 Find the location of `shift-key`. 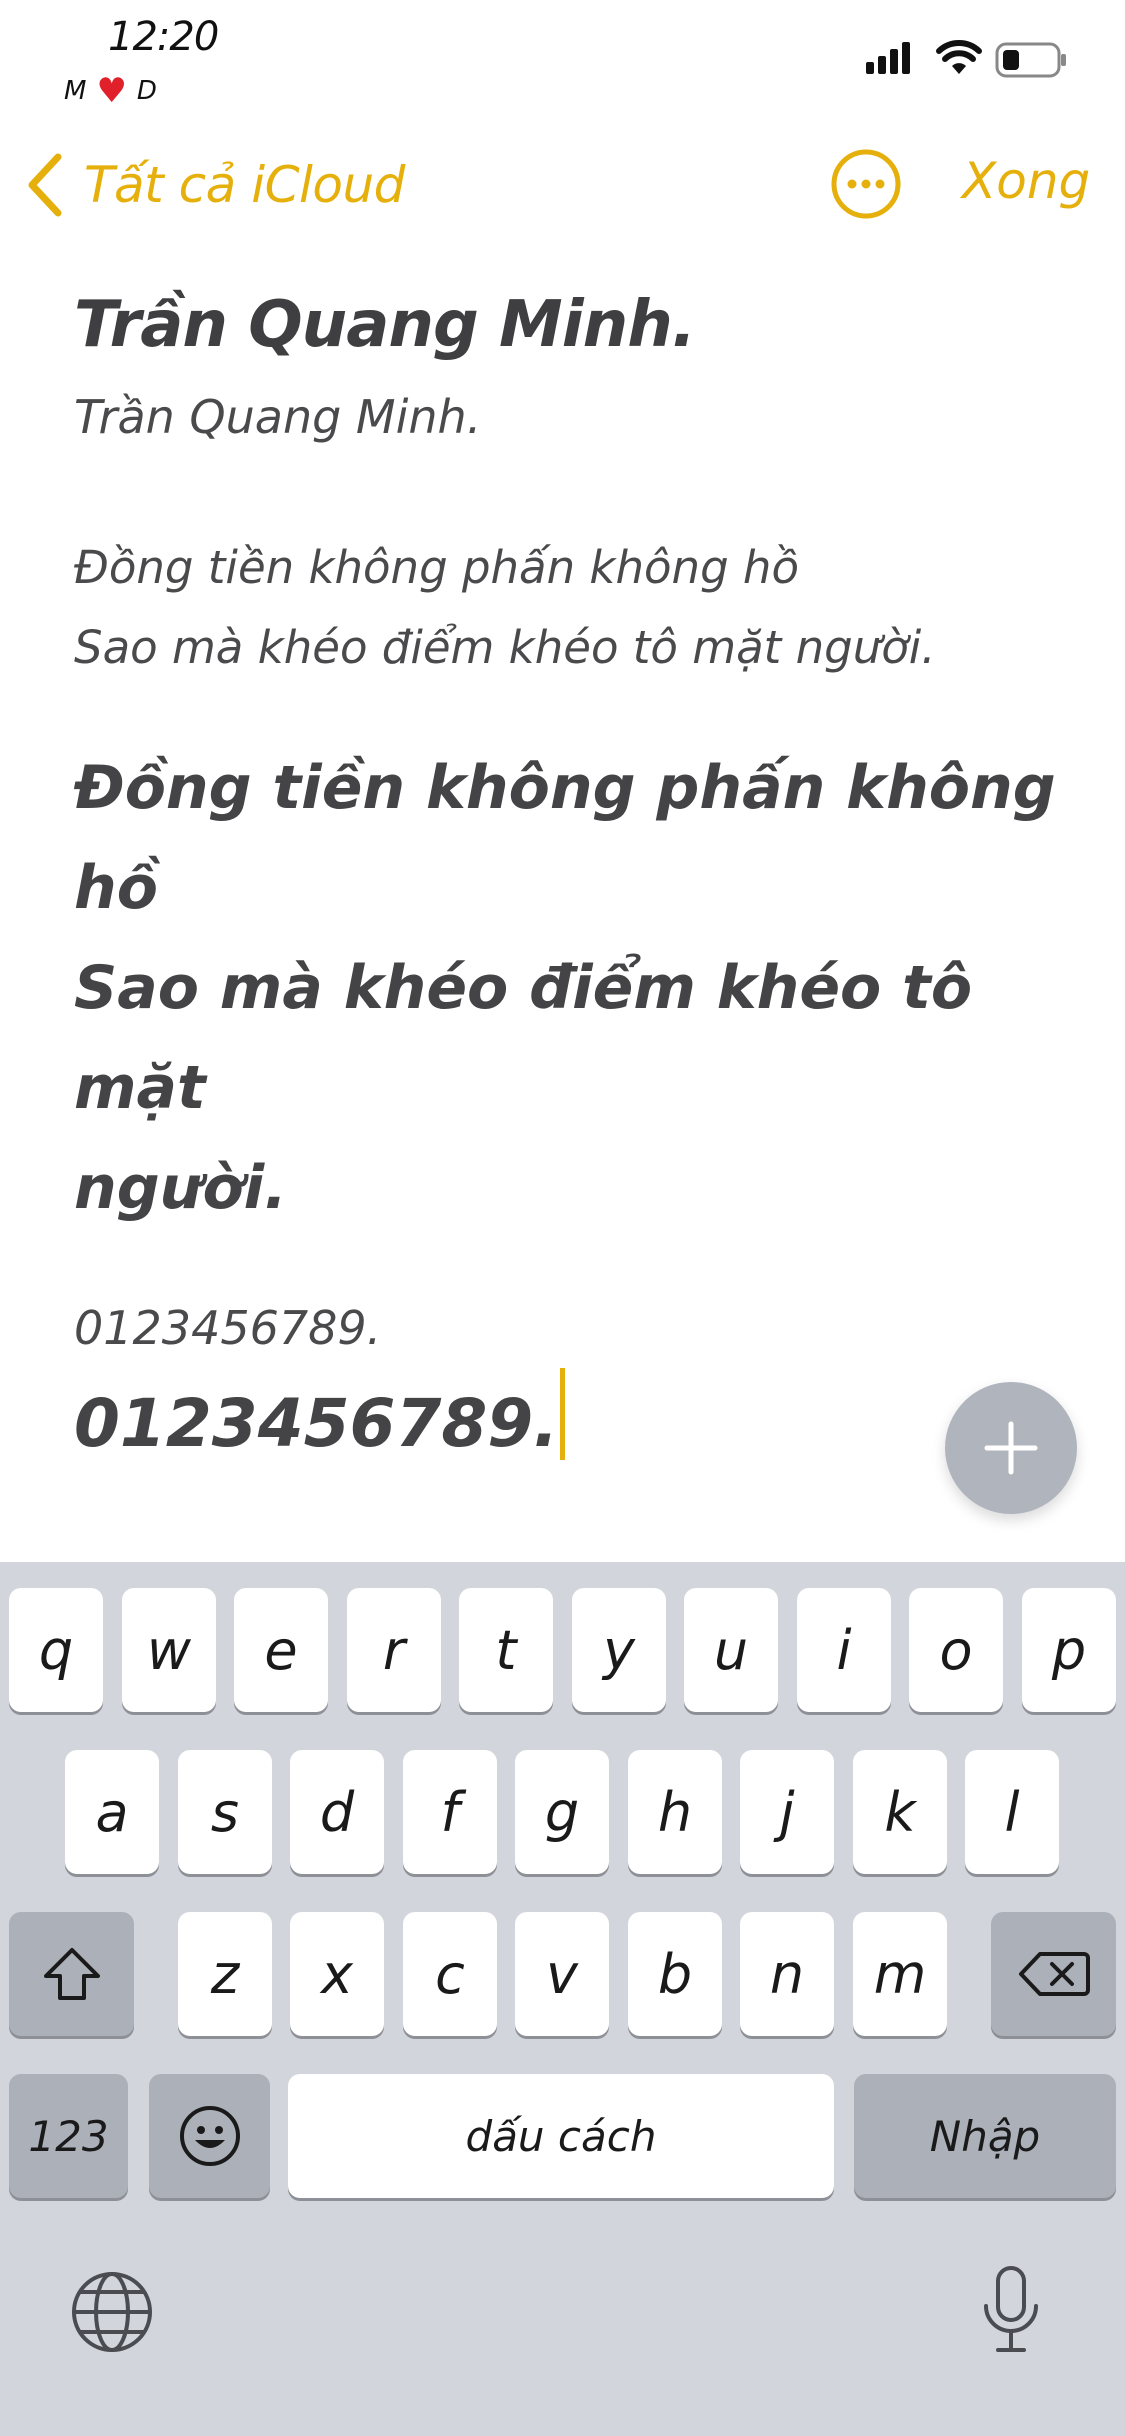

shift-key is located at coordinates (71, 1974).